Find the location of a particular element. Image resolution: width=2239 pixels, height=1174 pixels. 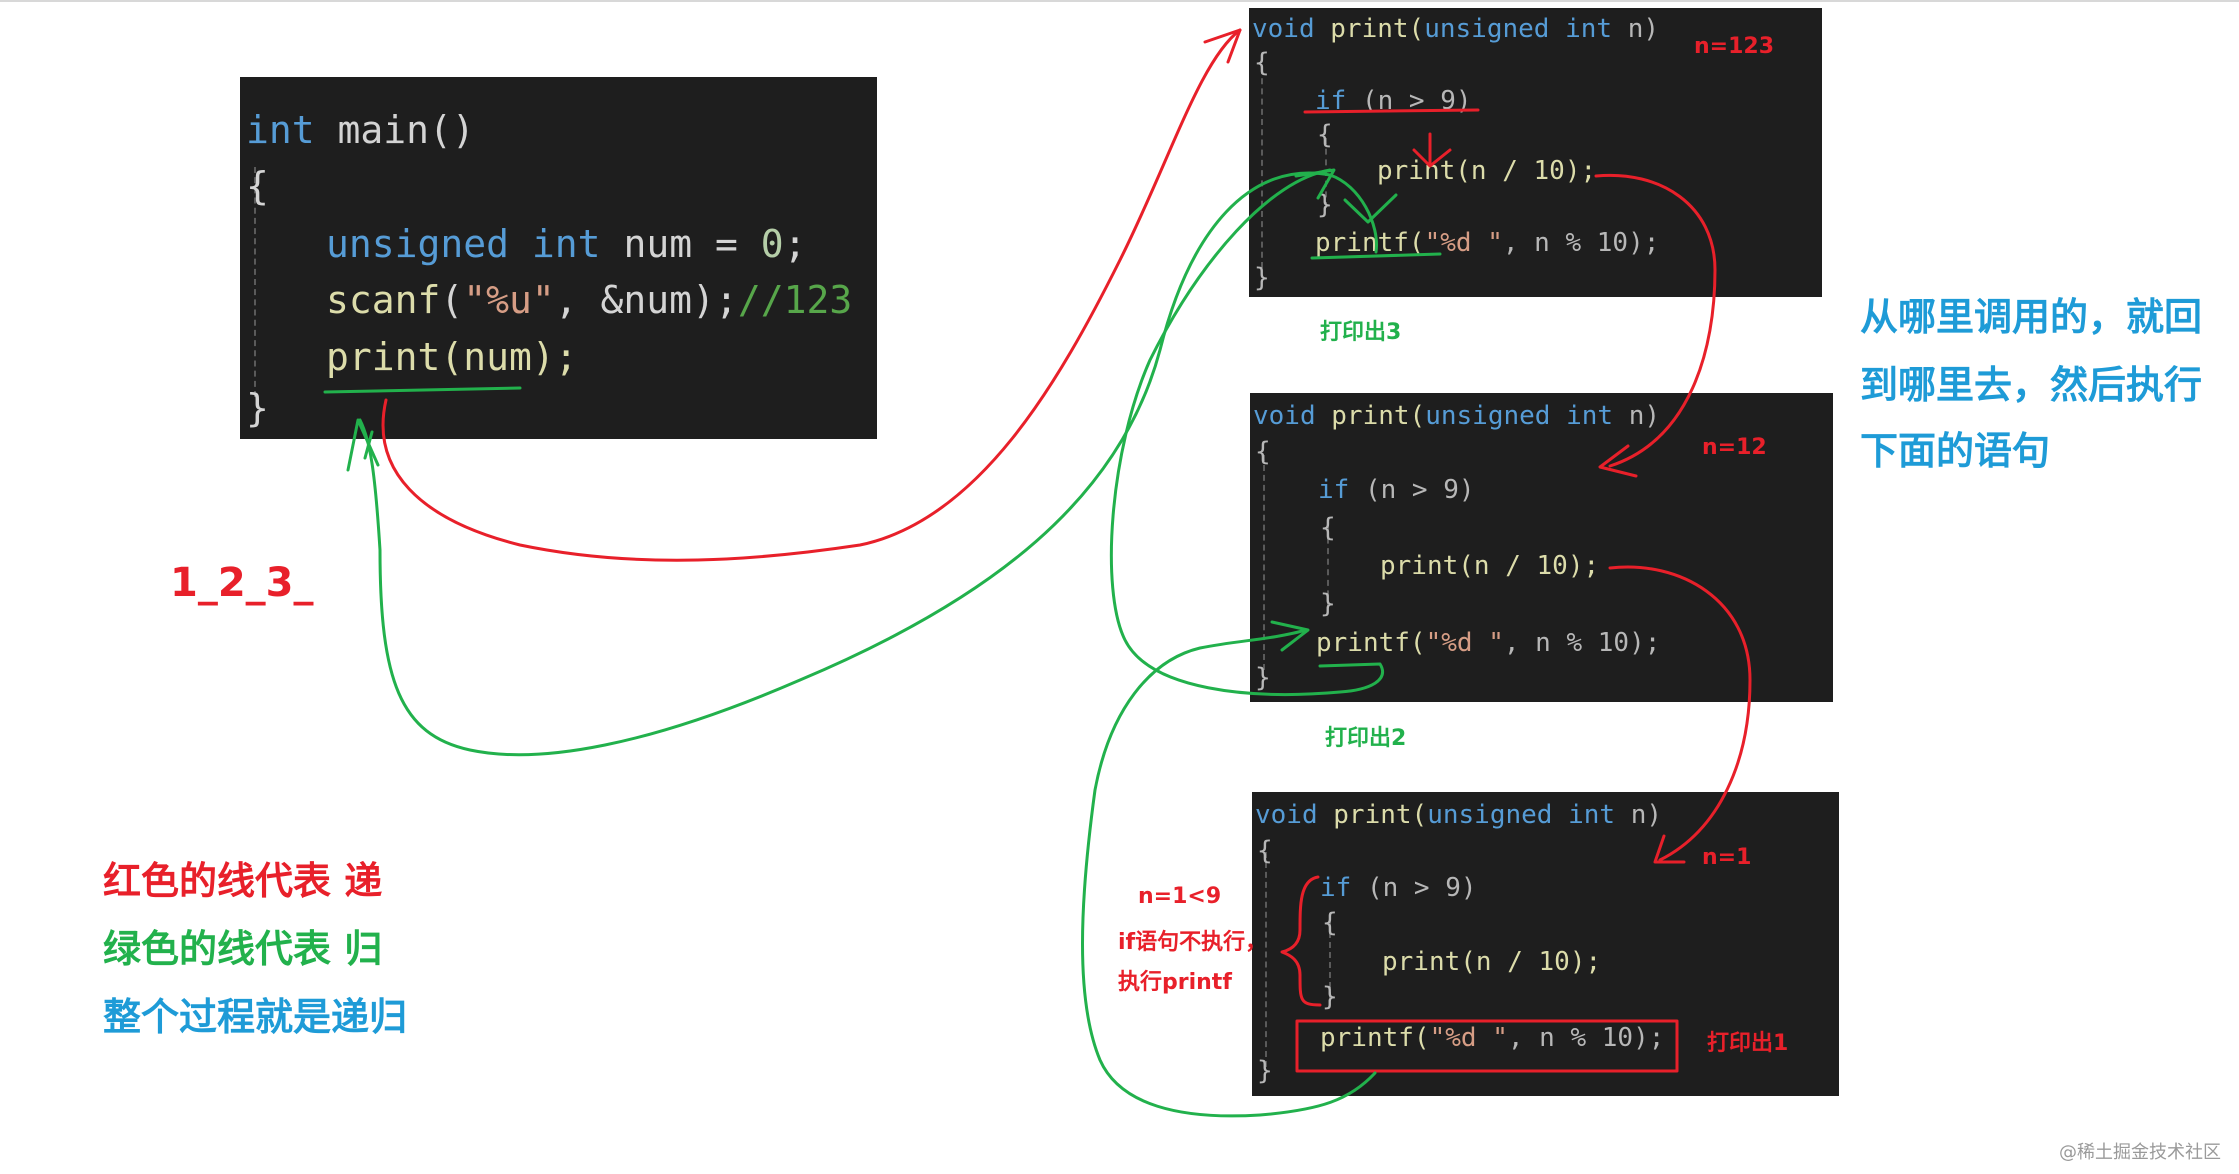

legend-red: 红色的线代表 递 is located at coordinates (243, 881).